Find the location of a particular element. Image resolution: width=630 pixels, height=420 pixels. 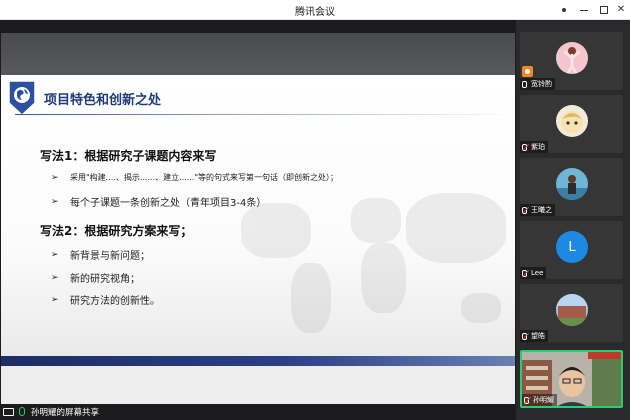

minimize-button is located at coordinates (584, 10).